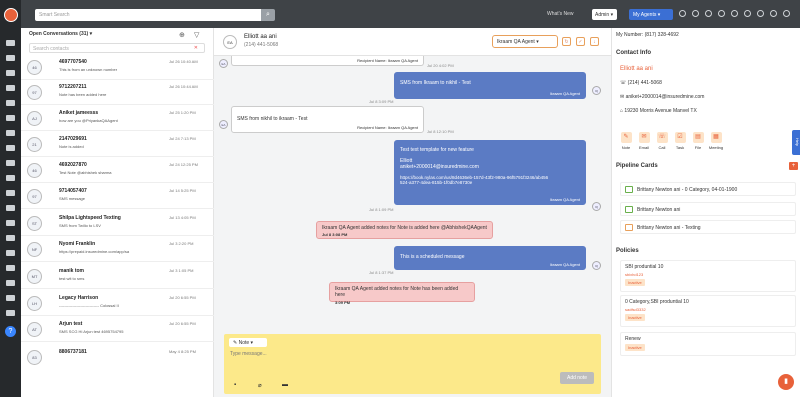 This screenshot has height=397, width=800. Describe the element at coordinates (10, 283) in the screenshot. I see `nav-export-icon` at that location.